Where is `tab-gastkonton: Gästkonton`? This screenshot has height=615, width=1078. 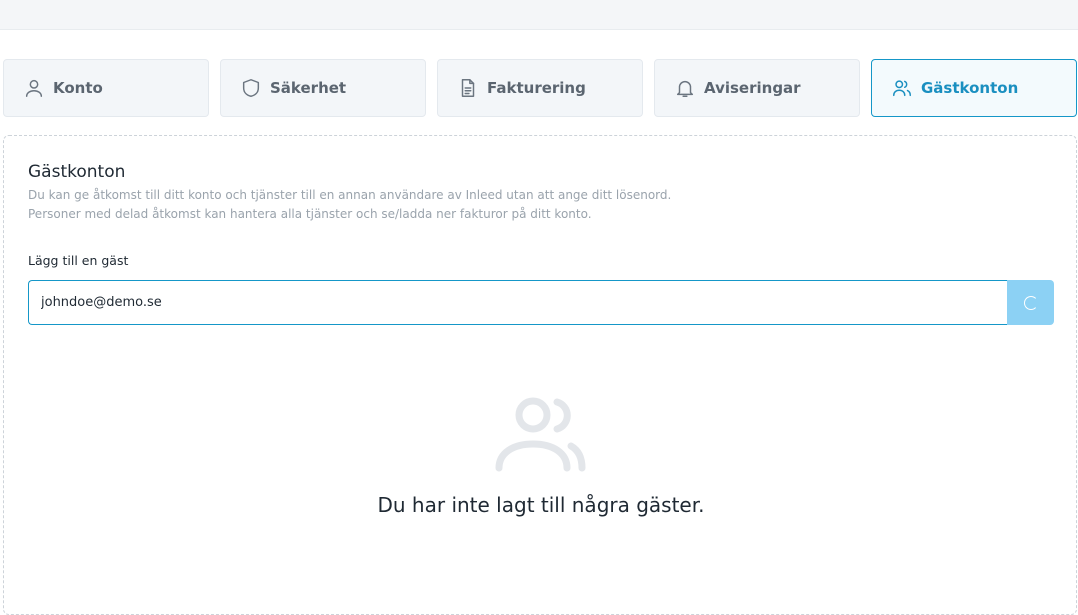 tab-gastkonton: Gästkonton is located at coordinates (974, 88).